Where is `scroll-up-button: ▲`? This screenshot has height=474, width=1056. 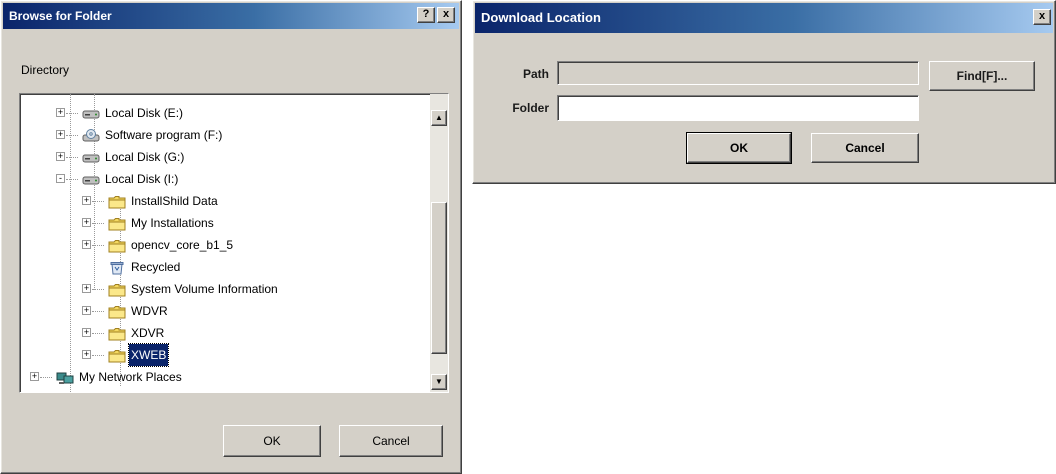 scroll-up-button: ▲ is located at coordinates (439, 118).